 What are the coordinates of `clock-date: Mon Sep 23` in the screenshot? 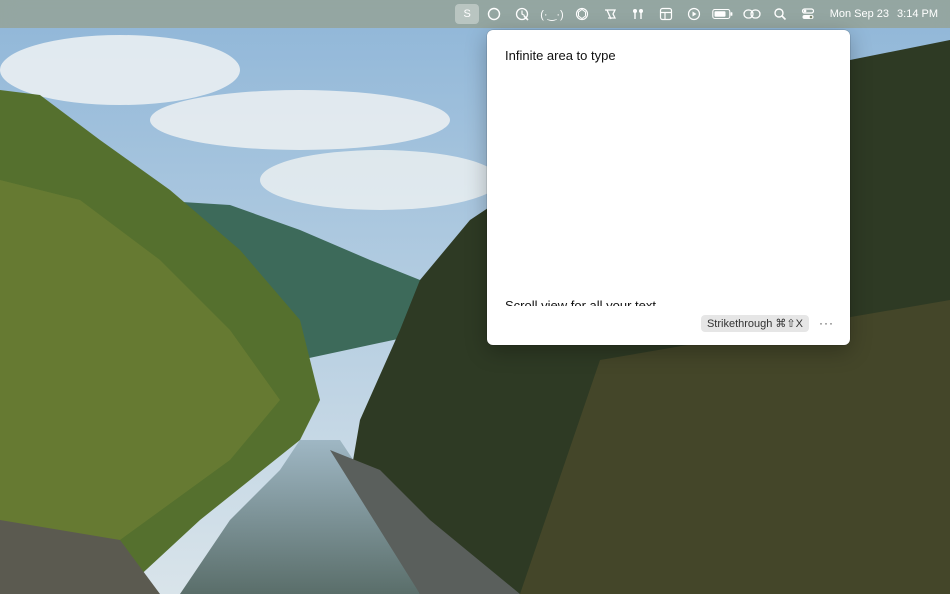 It's located at (859, 14).